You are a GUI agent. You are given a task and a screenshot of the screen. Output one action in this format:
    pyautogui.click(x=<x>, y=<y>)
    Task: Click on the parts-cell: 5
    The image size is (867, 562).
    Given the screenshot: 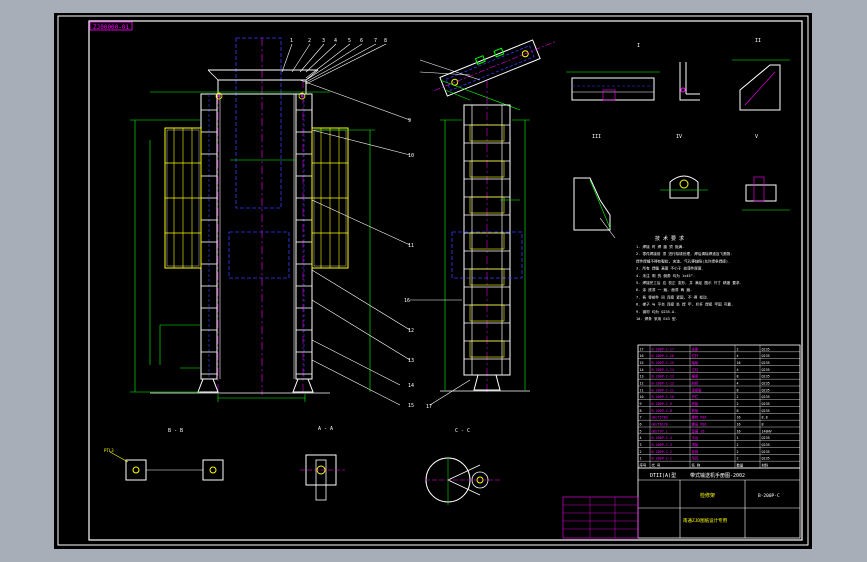 What is the action you would take?
    pyautogui.click(x=641, y=431)
    